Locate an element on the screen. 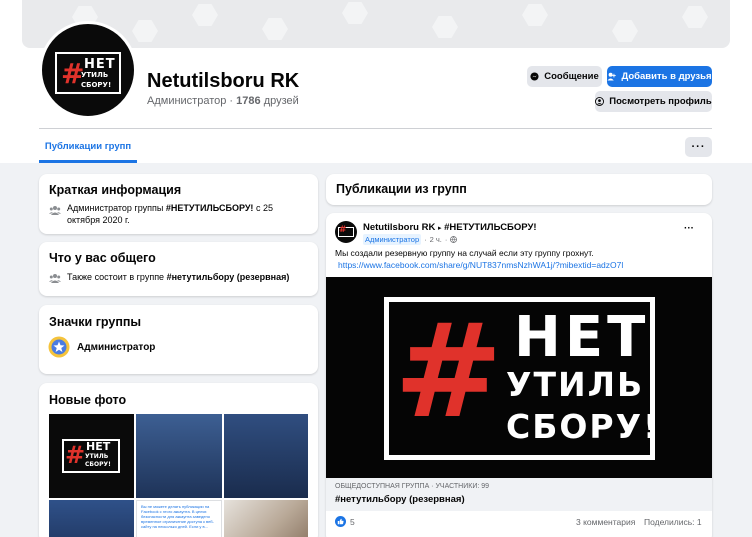 The height and width of the screenshot is (537, 752). photo-thumb-logo: # НЕТ УТИЛЬ СБОРУ! is located at coordinates (91, 456).